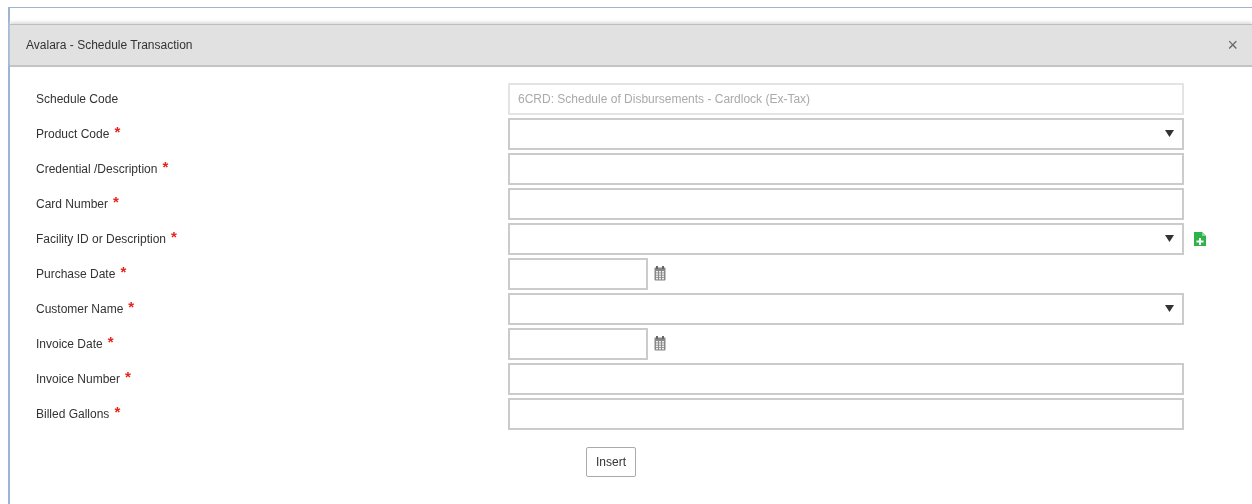 This screenshot has height=504, width=1252. What do you see at coordinates (76, 273) in the screenshot?
I see `field-label: Purchase Date` at bounding box center [76, 273].